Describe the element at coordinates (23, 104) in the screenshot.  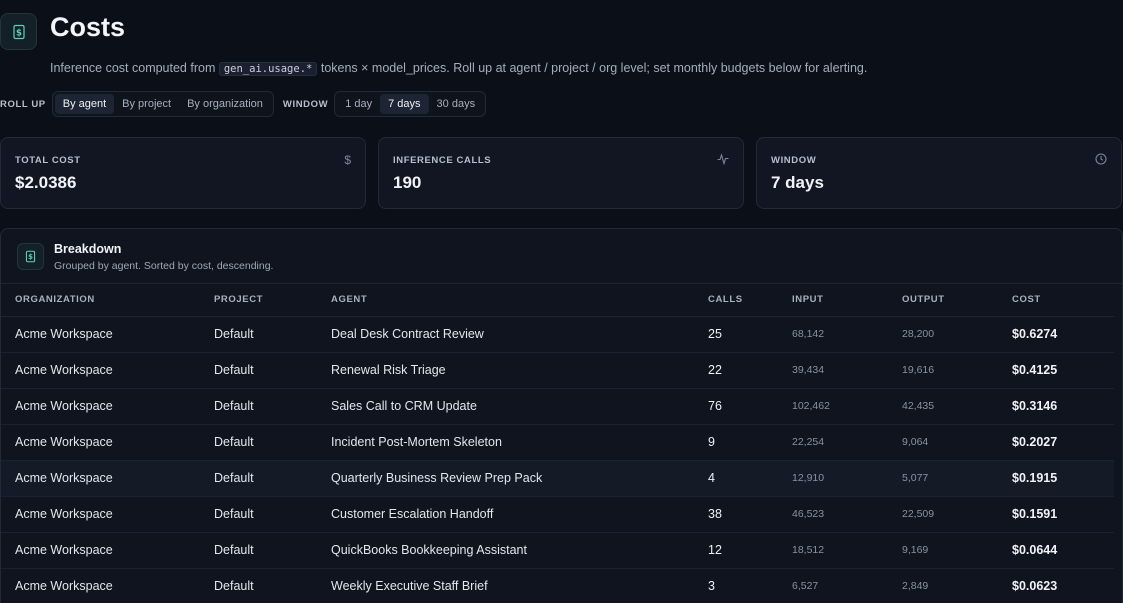
I see `rollup-label: ROLL UP` at that location.